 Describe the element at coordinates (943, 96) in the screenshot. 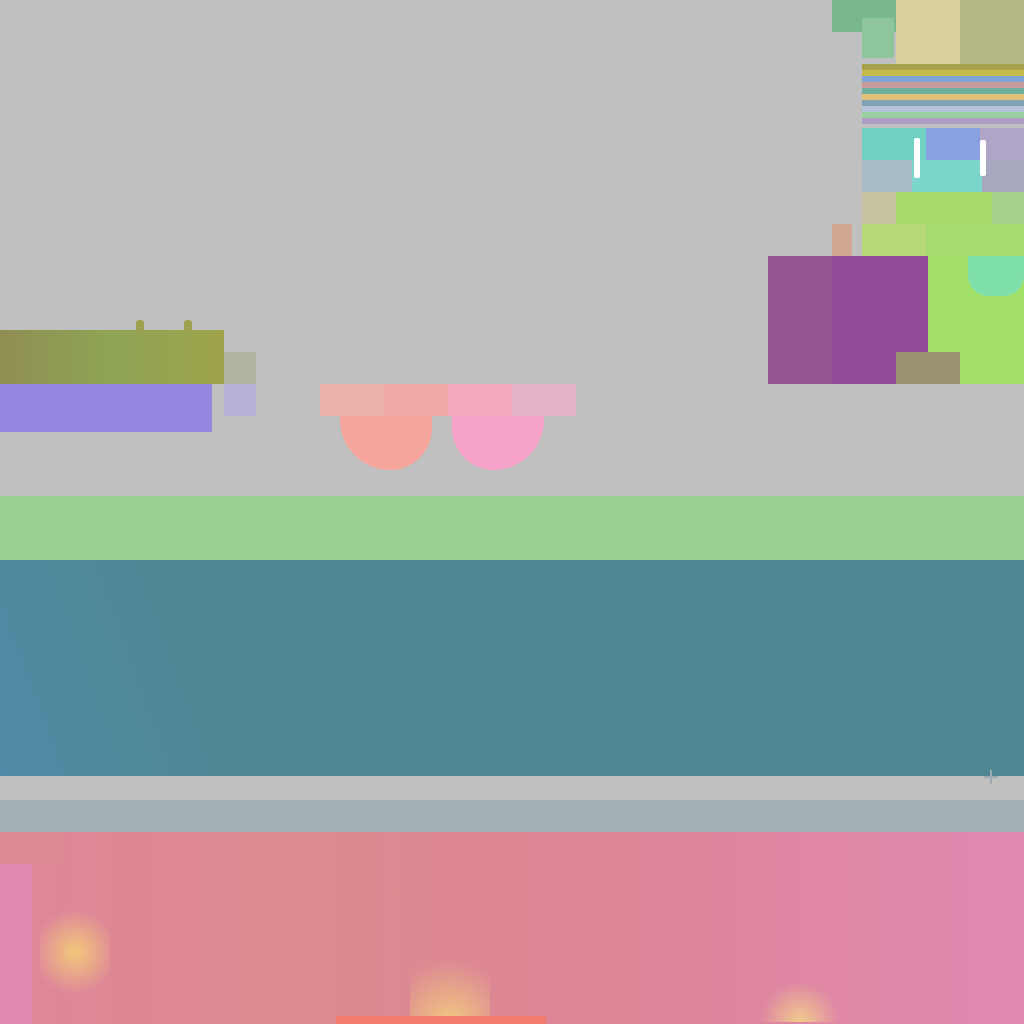

I see `striped-thumbnail` at that location.